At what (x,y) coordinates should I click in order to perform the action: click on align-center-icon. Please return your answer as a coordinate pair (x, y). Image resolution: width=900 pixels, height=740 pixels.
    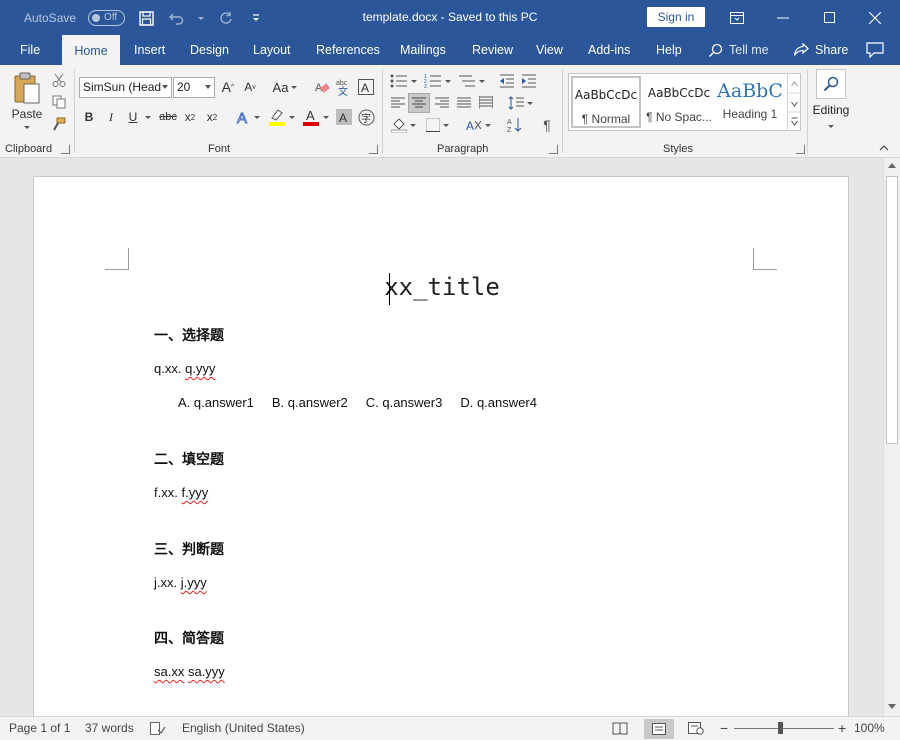
    Looking at the image, I should click on (419, 103).